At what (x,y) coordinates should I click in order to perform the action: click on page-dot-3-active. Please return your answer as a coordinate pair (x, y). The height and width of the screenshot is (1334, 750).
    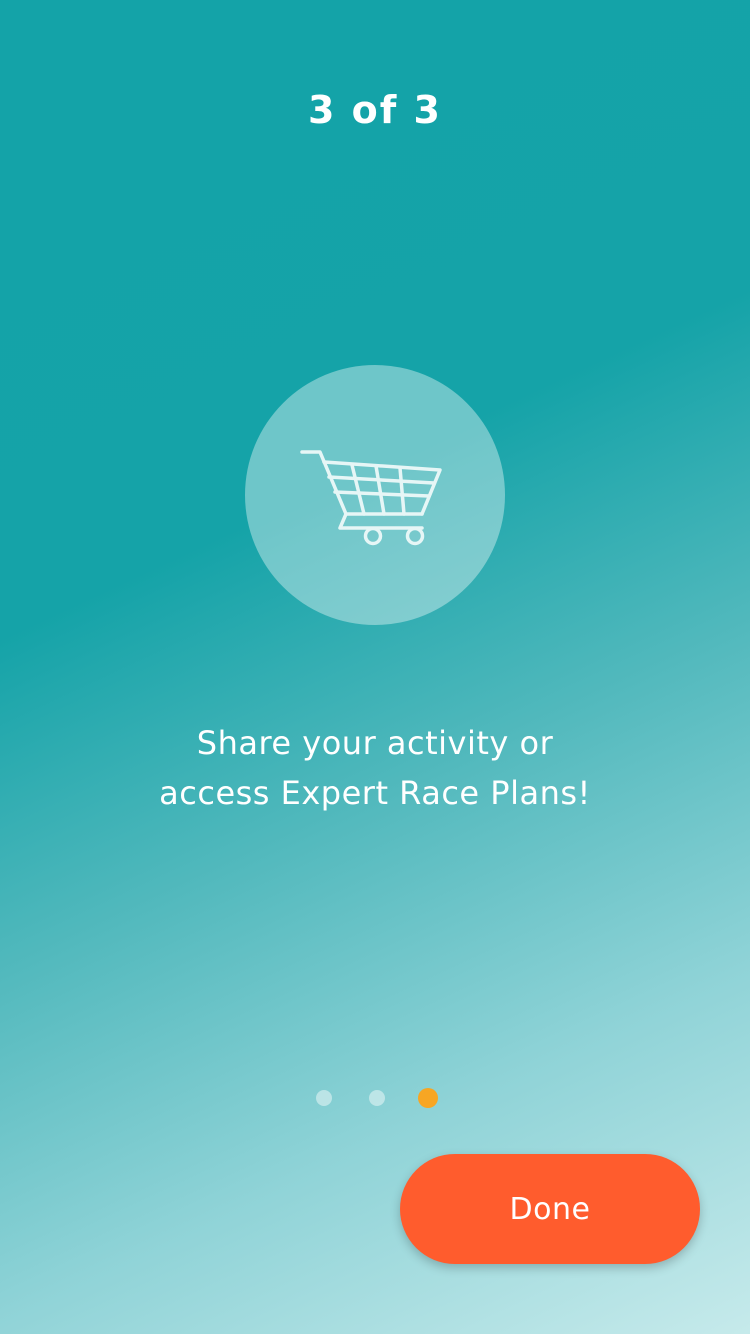
    Looking at the image, I should click on (428, 1098).